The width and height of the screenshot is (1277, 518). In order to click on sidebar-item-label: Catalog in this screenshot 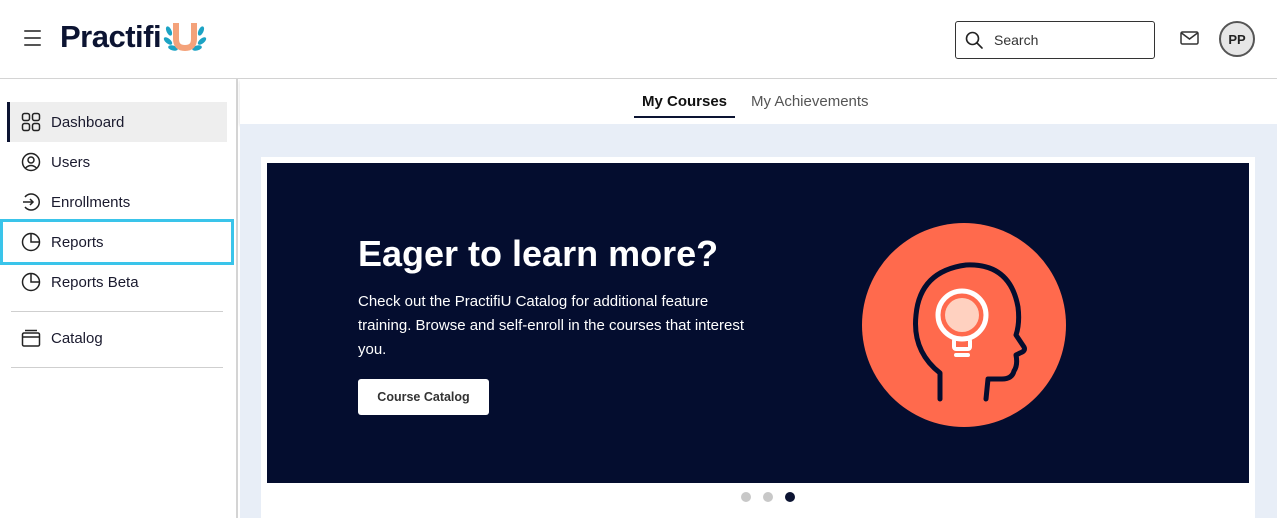, I will do `click(77, 338)`.